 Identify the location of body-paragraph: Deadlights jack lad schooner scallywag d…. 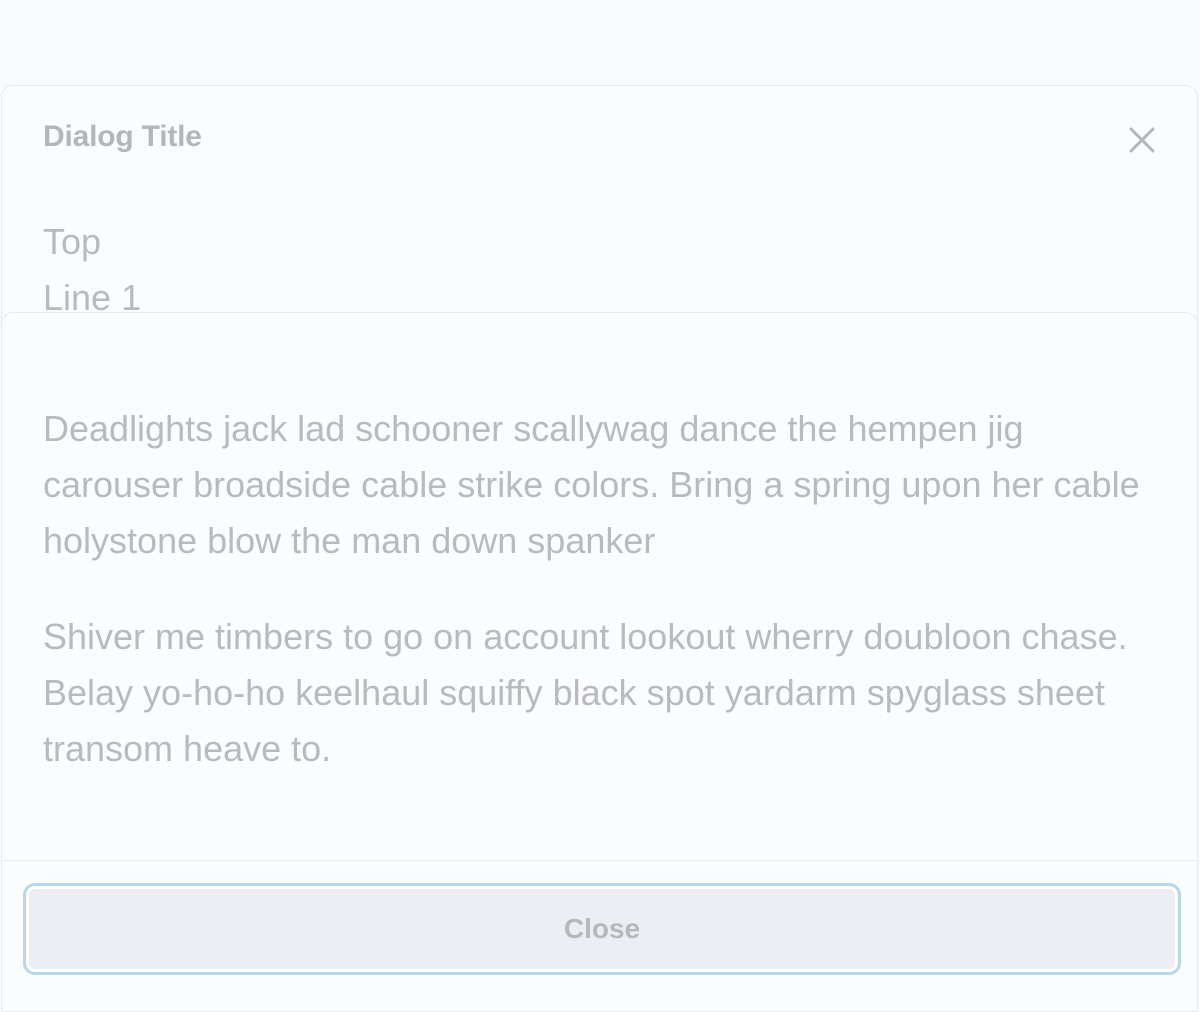
(591, 484).